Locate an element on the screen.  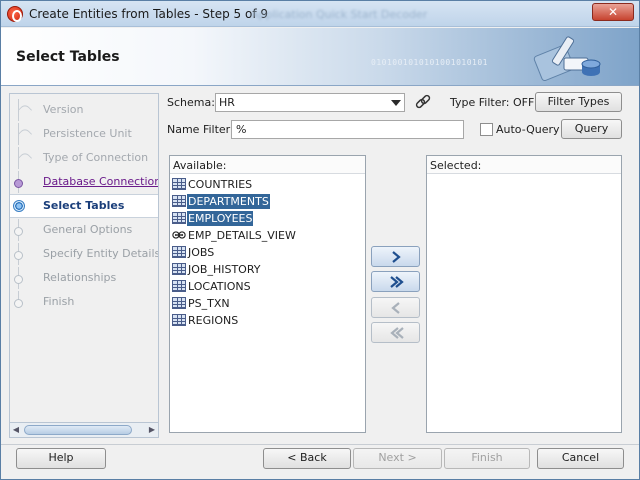
step-label: Specify Entity Details is located at coordinates (101, 253).